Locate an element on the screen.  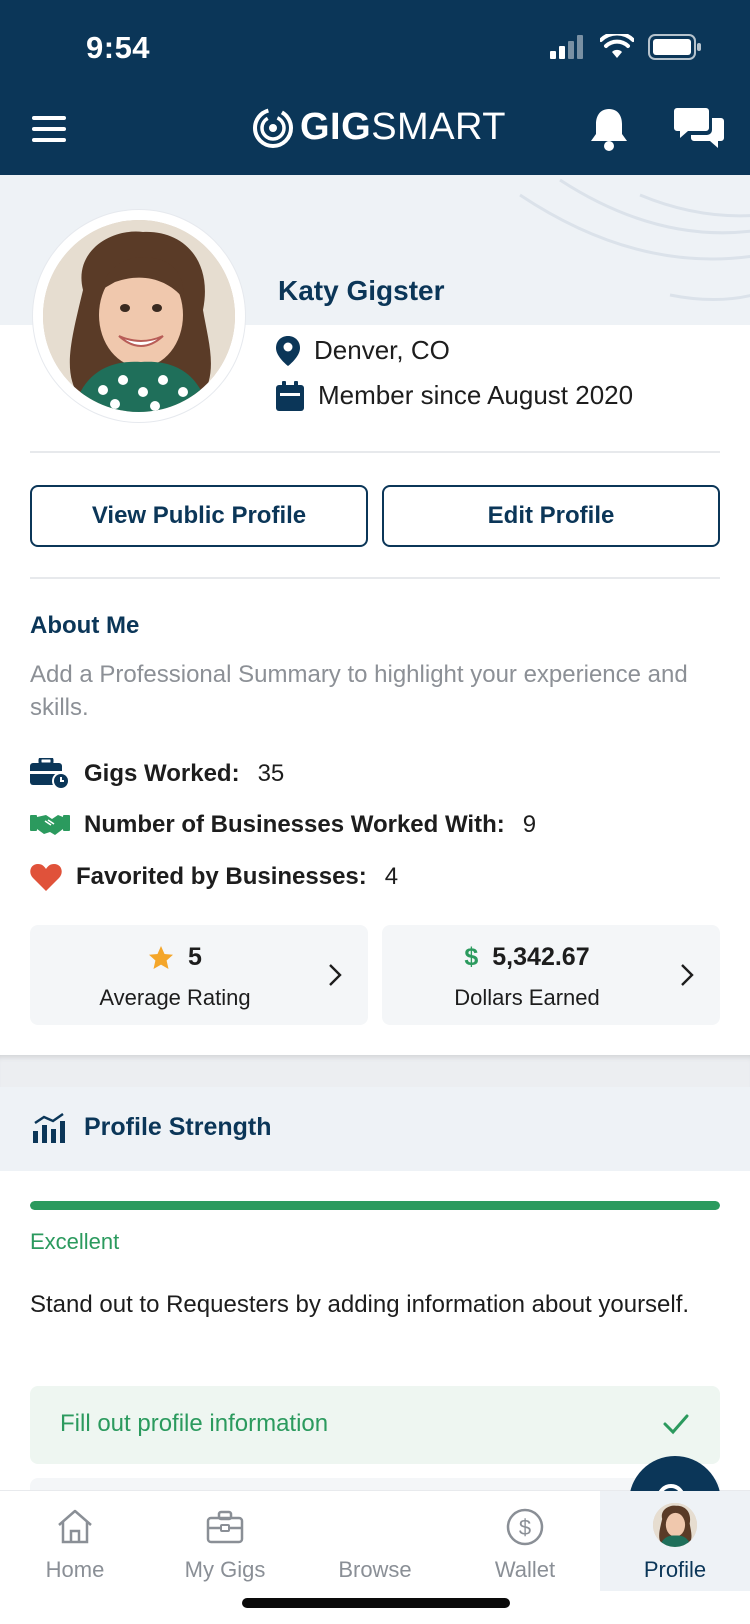
hamburger-icon is located at coordinates (49, 129).